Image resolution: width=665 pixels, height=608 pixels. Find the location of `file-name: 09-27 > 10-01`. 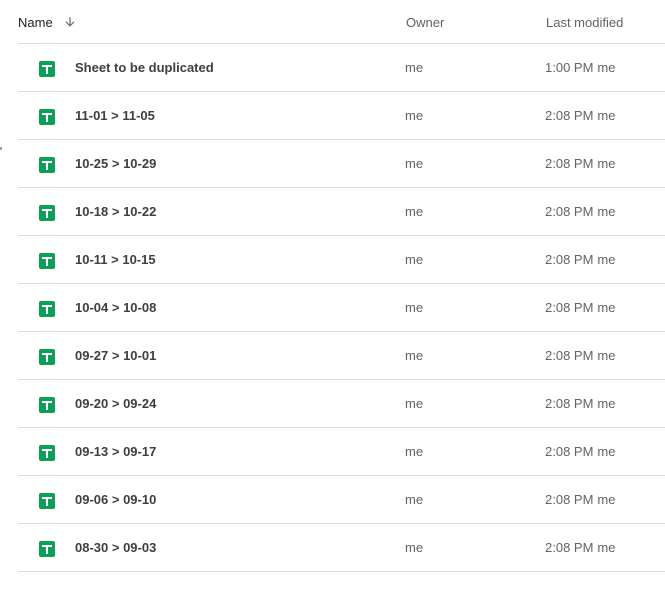

file-name: 09-27 > 10-01 is located at coordinates (116, 355).